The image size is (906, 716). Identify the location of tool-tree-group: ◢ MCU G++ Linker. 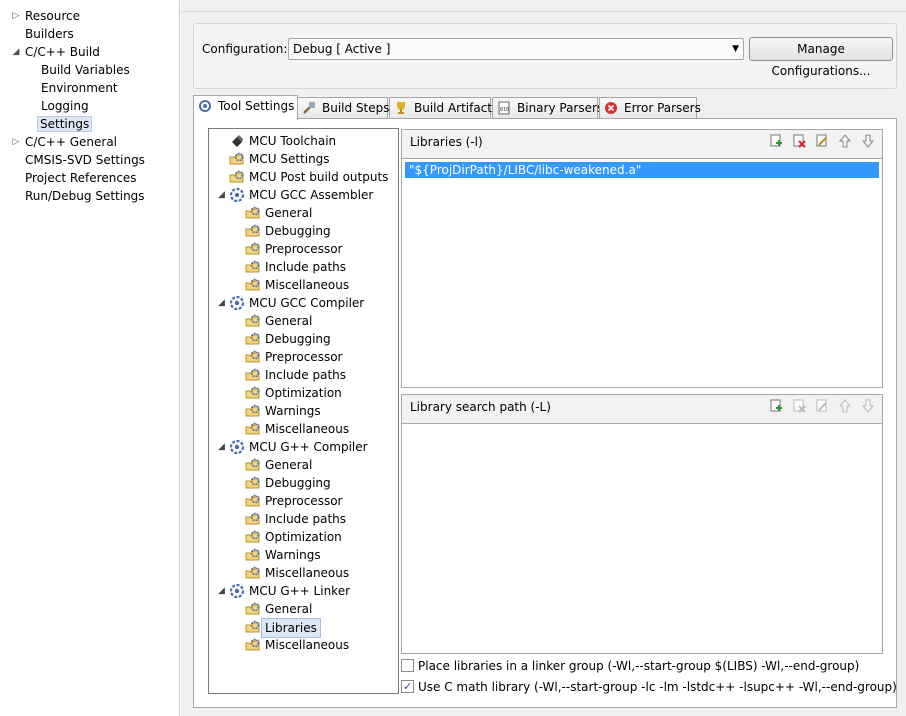
(303, 591).